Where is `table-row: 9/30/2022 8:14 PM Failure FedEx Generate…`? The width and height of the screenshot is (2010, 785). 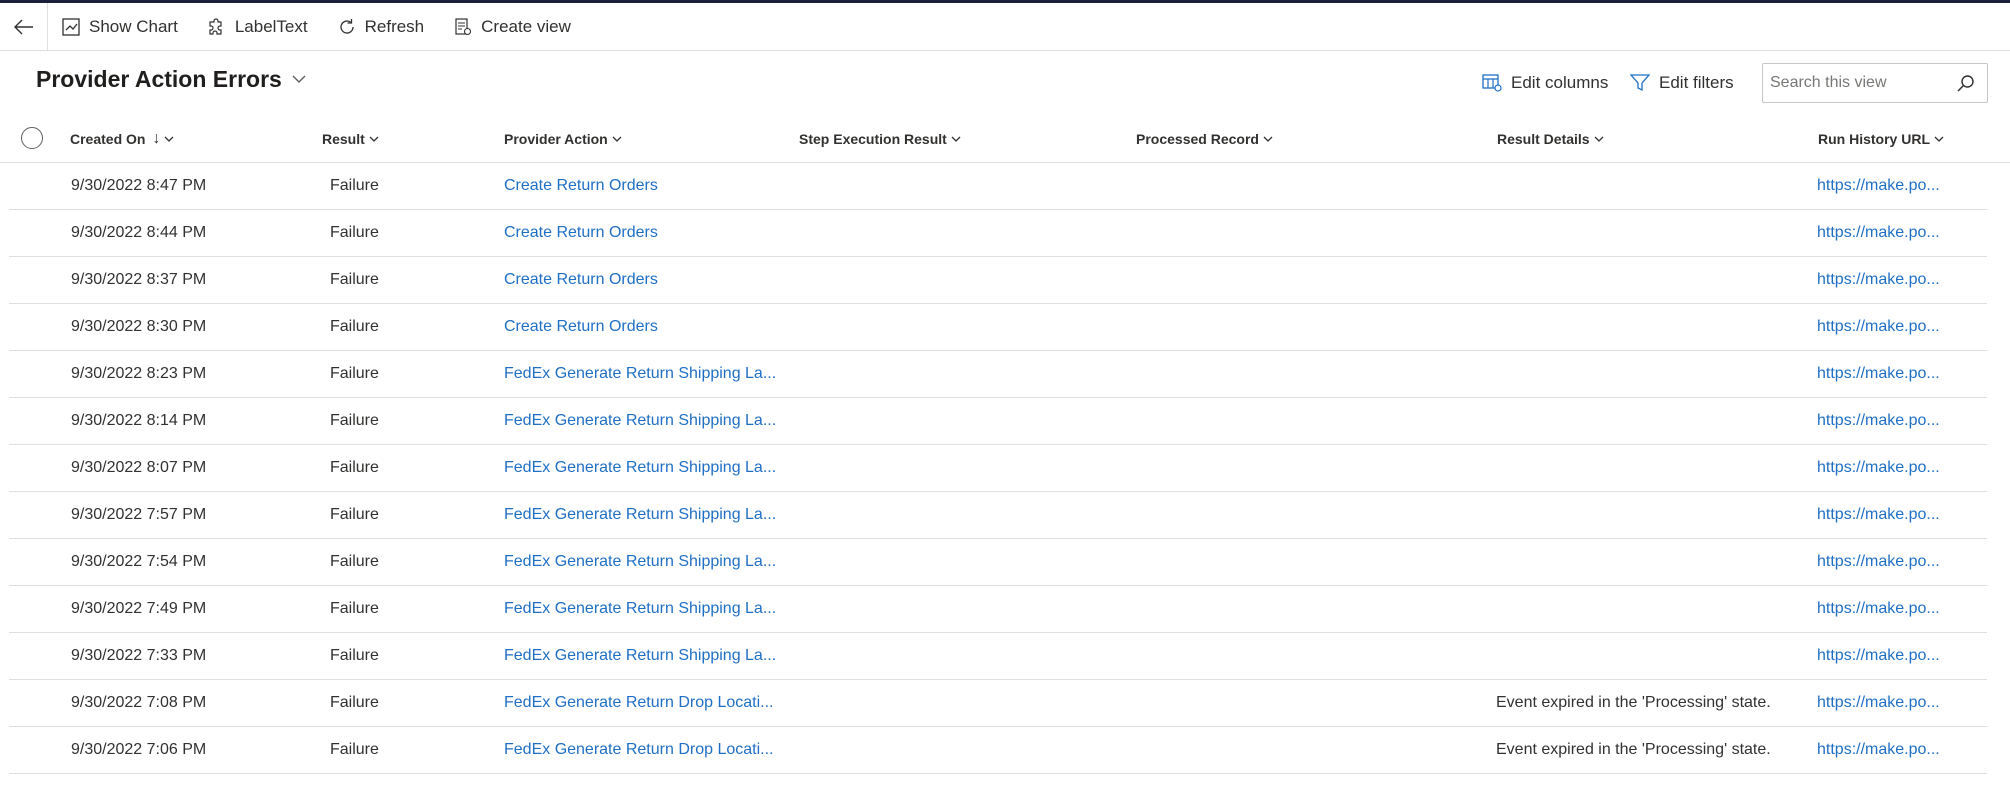 table-row: 9/30/2022 8:14 PM Failure FedEx Generate… is located at coordinates (998, 421).